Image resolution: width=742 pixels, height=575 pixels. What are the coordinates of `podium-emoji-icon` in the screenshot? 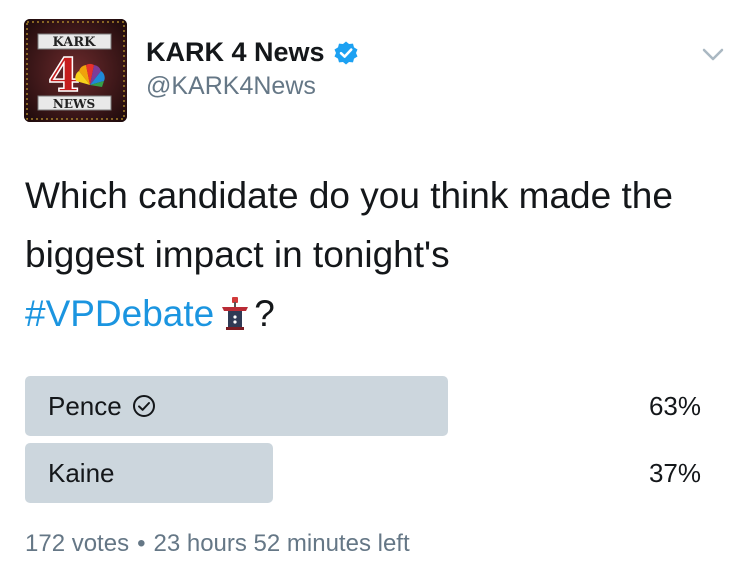 It's located at (235, 317).